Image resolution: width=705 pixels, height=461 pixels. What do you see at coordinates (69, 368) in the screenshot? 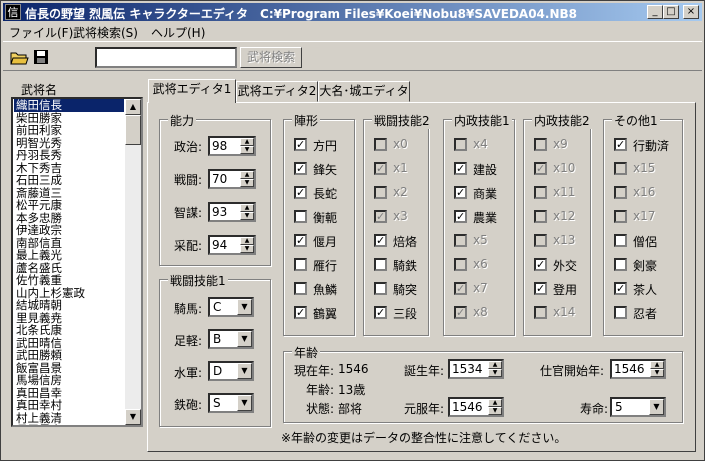
I see `list-item: 飯富昌景` at bounding box center [69, 368].